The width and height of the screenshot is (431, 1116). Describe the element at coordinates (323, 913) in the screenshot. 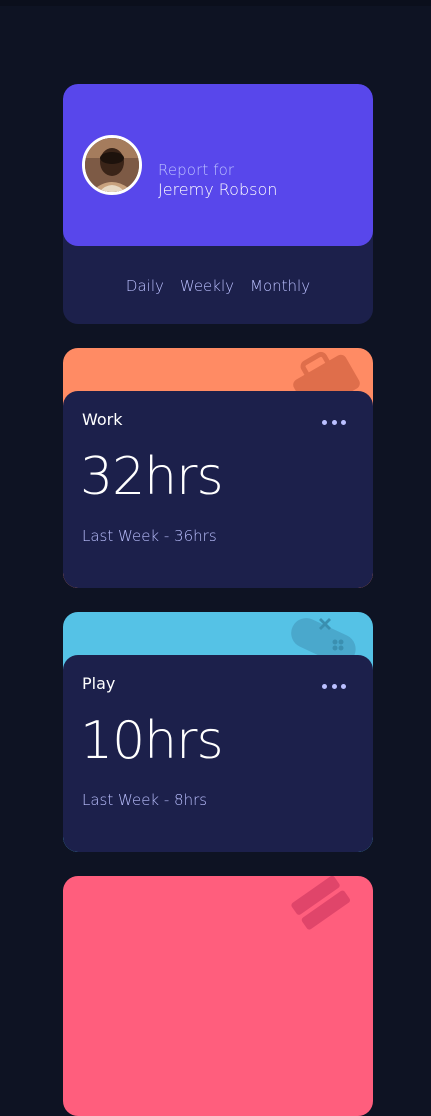

I see `book-icon` at that location.